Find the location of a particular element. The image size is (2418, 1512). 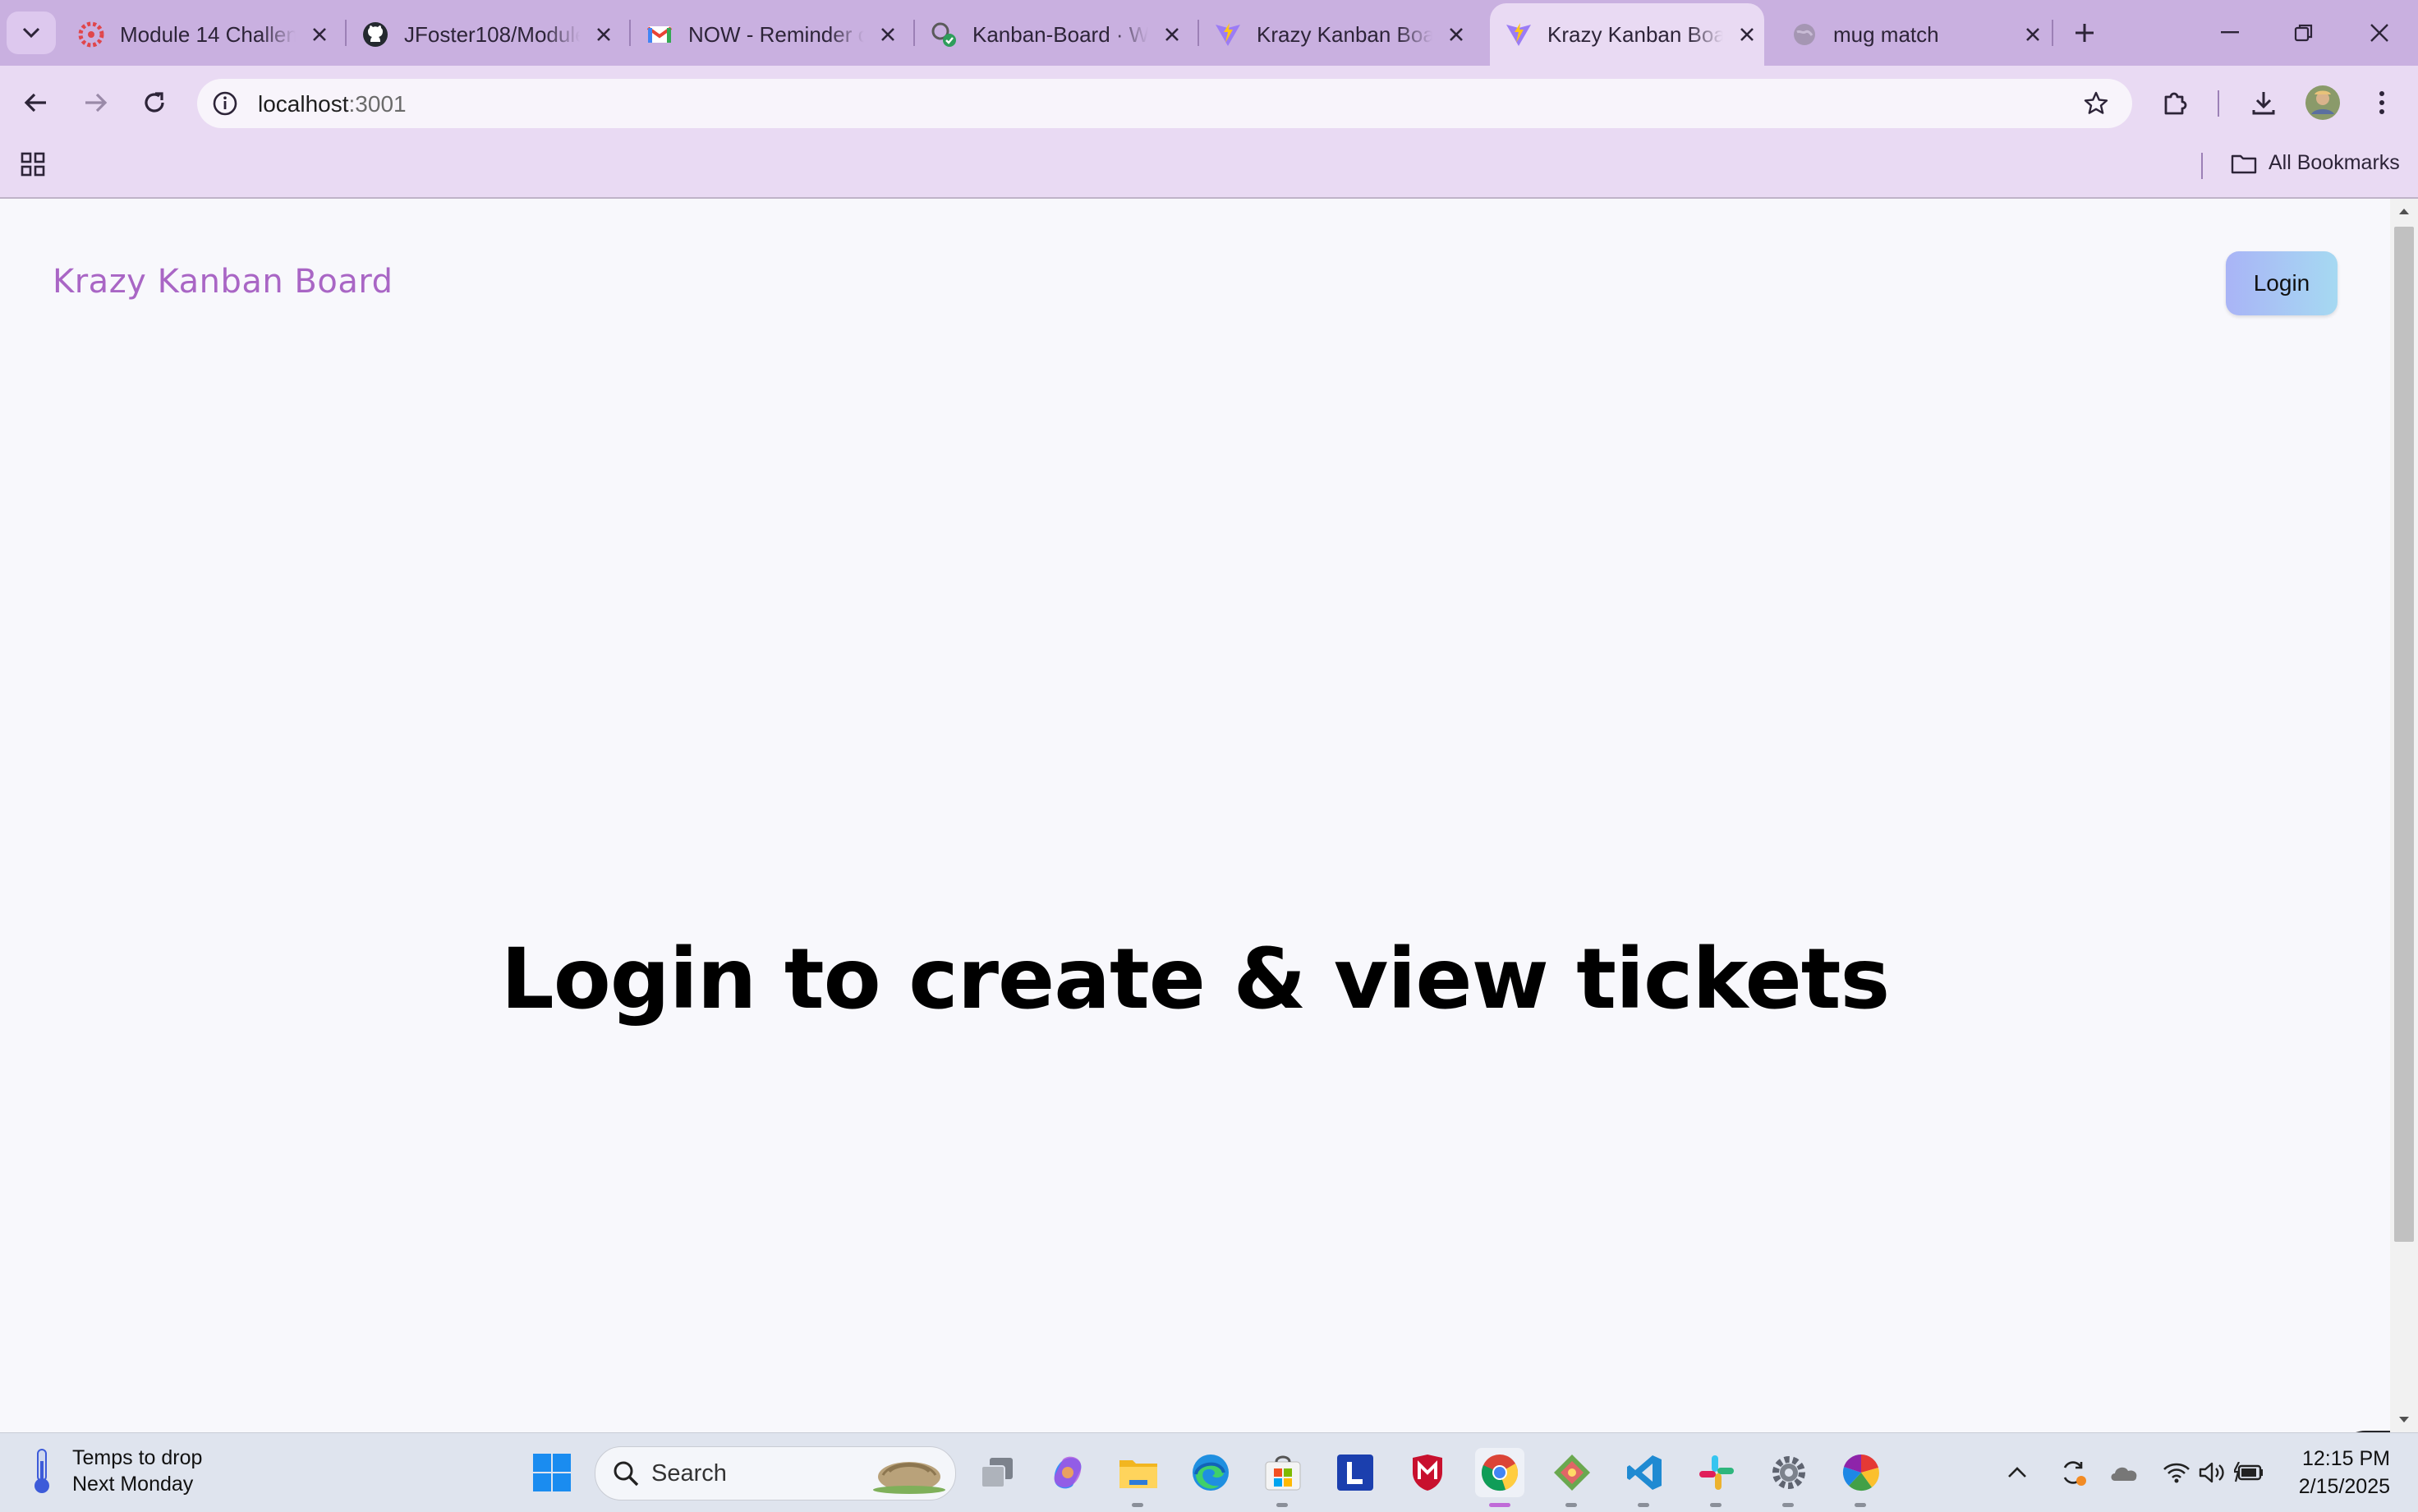

back-button is located at coordinates (36, 103).